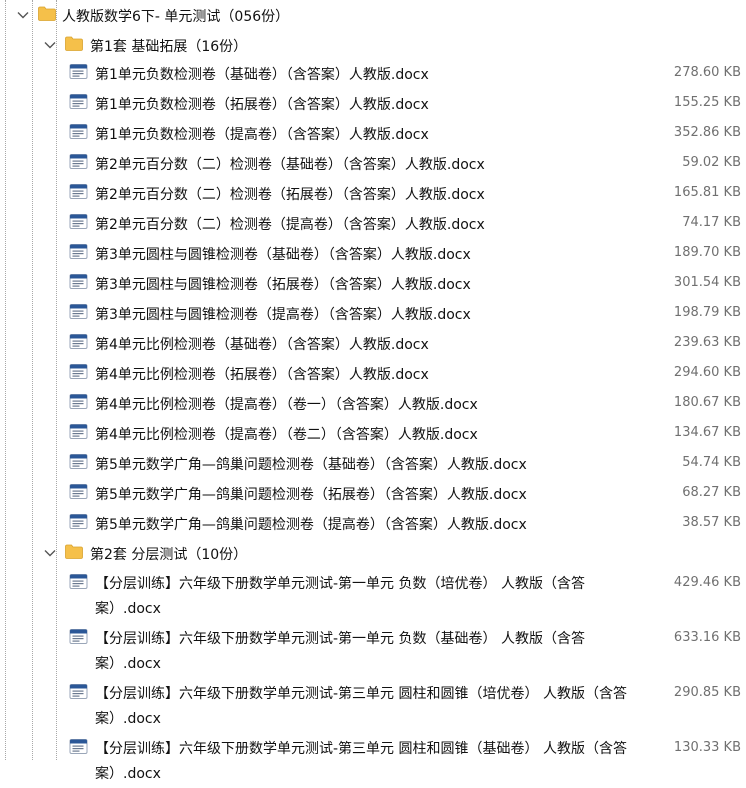 This screenshot has width=746, height=788. Describe the element at coordinates (262, 135) in the screenshot. I see `file-name: 第1单元负数检测卷（提高卷）（含答案）人教版.docx` at that location.